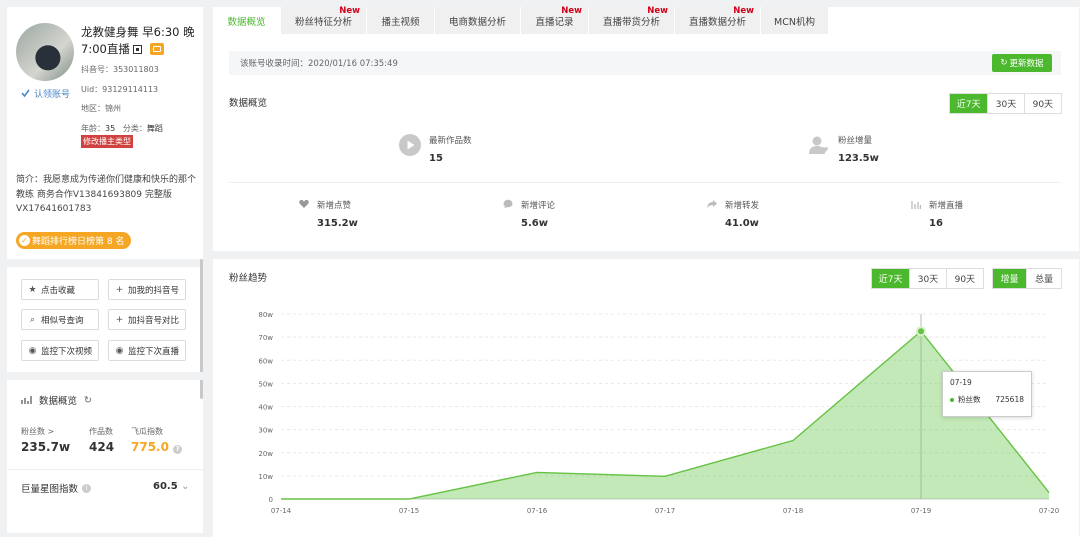 The width and height of the screenshot is (1080, 537). Describe the element at coordinates (87, 488) in the screenshot. I see `info-icon: i` at that location.